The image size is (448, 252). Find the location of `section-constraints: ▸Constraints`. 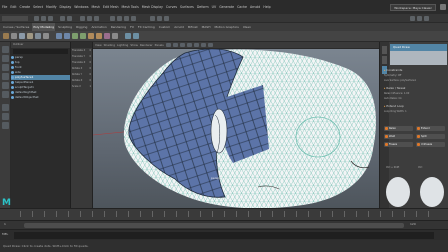

section-constraints: ▸Constraints is located at coordinates (414, 70).